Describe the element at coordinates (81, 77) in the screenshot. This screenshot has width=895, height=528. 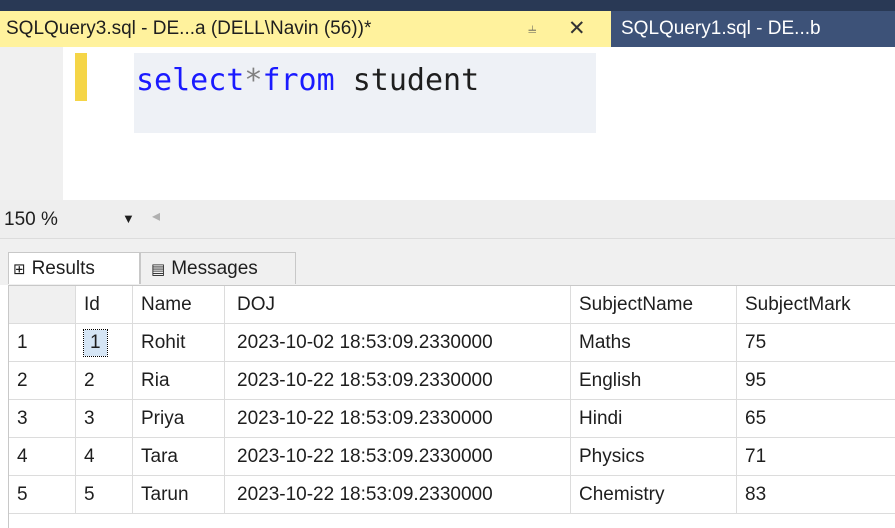
I see `change-indicator` at that location.